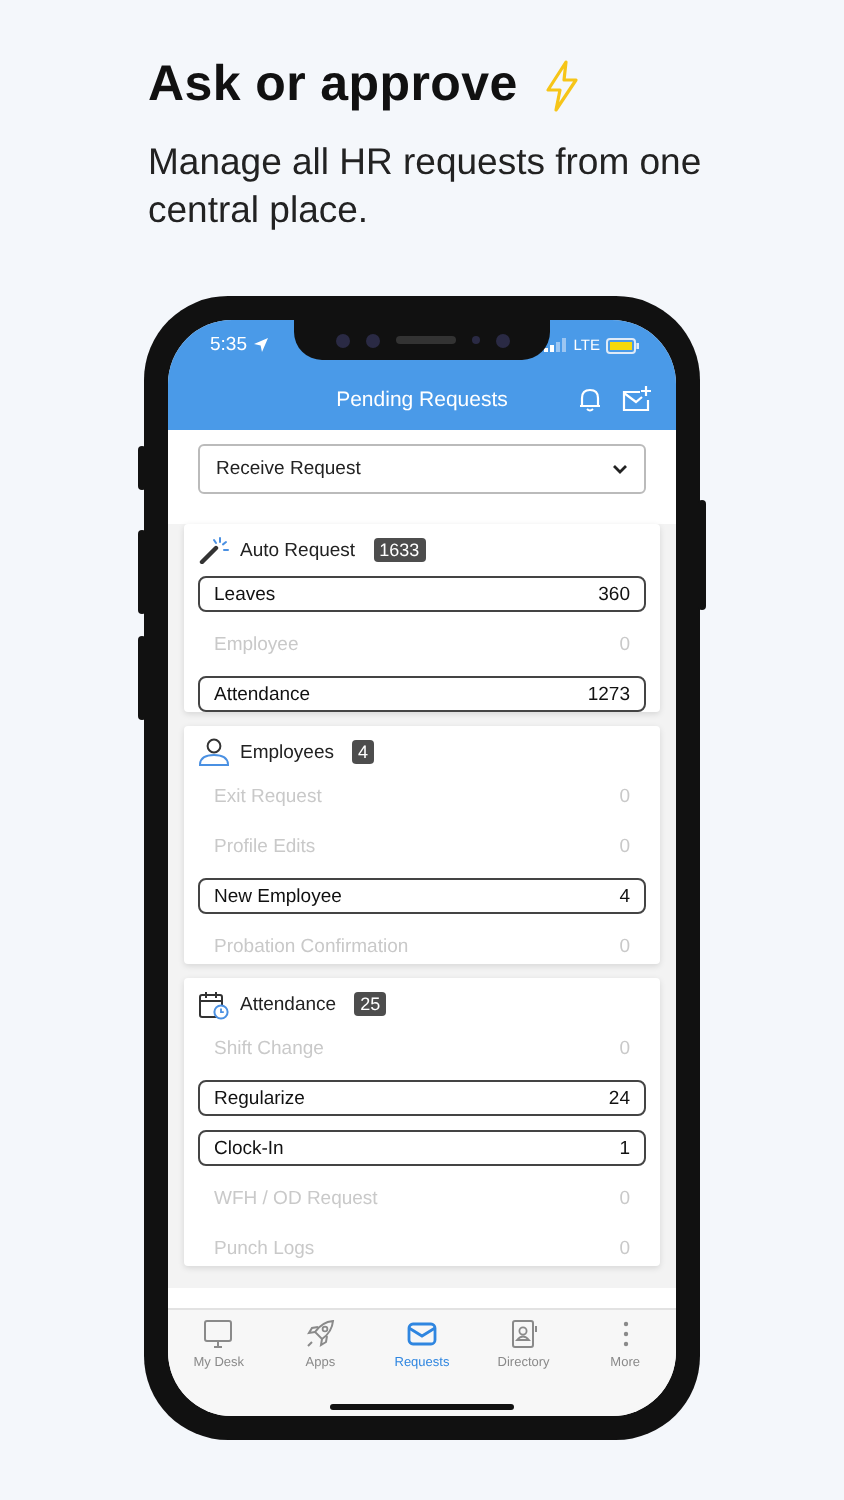 The height and width of the screenshot is (1500, 844). Describe the element at coordinates (245, 594) in the screenshot. I see `request-label: Leaves` at that location.